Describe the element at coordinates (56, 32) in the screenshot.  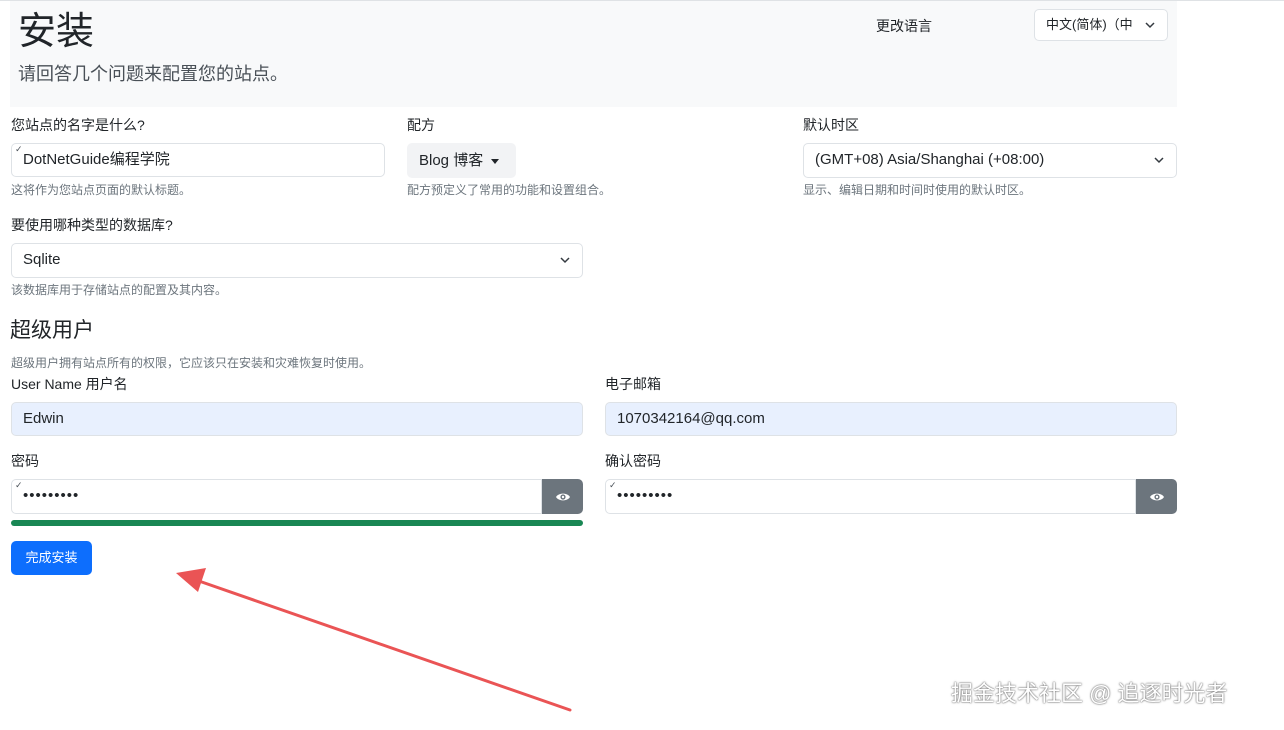
I see `page-title: 安装` at that location.